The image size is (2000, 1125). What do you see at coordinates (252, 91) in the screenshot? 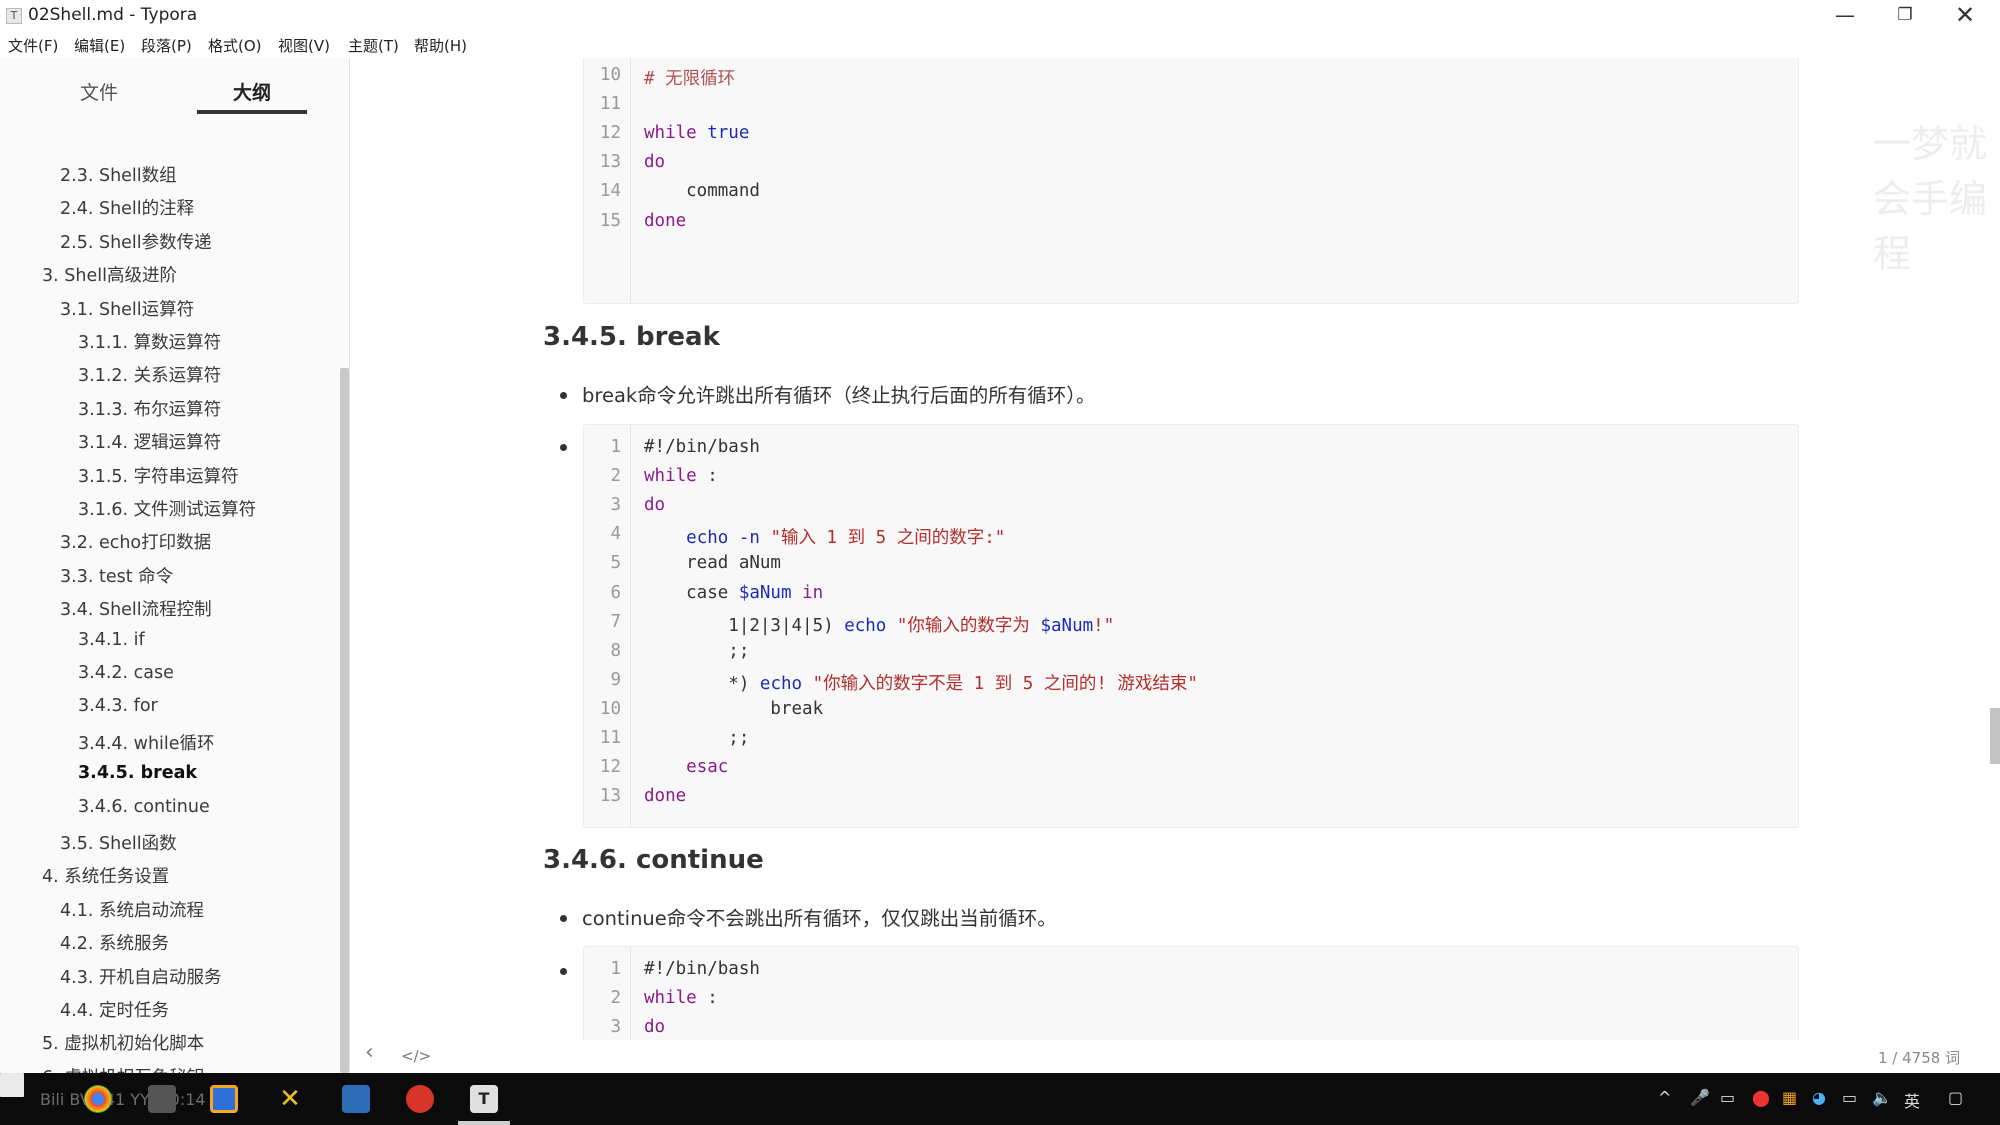
I see `tab-outline: 大纲` at bounding box center [252, 91].